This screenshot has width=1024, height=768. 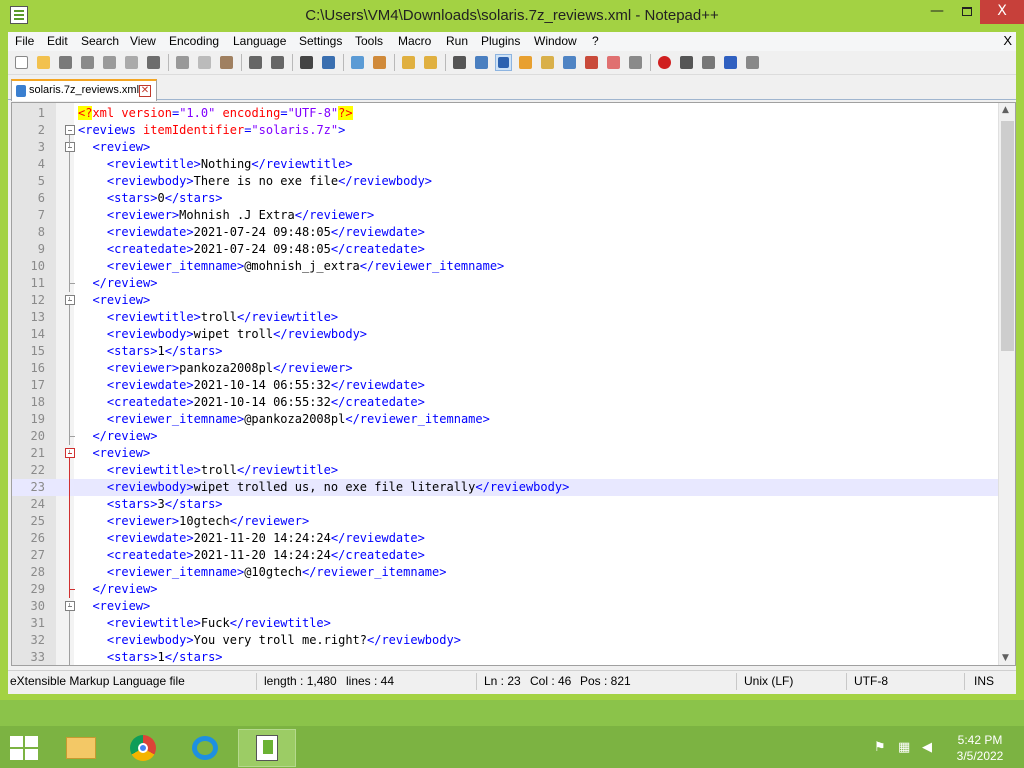 I want to click on close-all-icon, so click(x=131, y=62).